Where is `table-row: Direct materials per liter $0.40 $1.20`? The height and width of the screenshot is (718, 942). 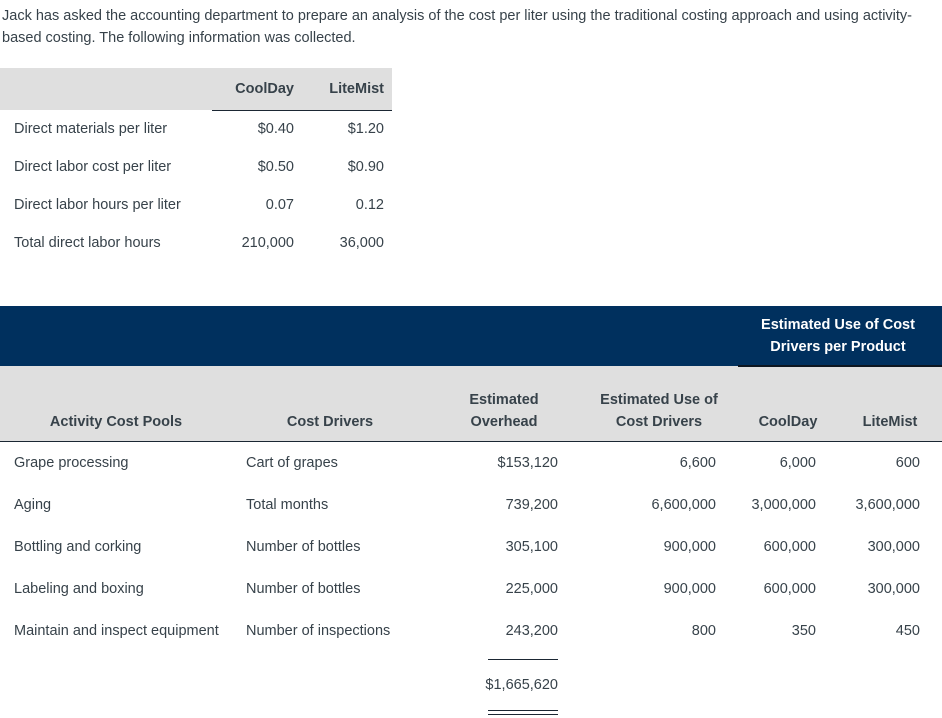
table-row: Direct materials per liter $0.40 $1.20 is located at coordinates (196, 129).